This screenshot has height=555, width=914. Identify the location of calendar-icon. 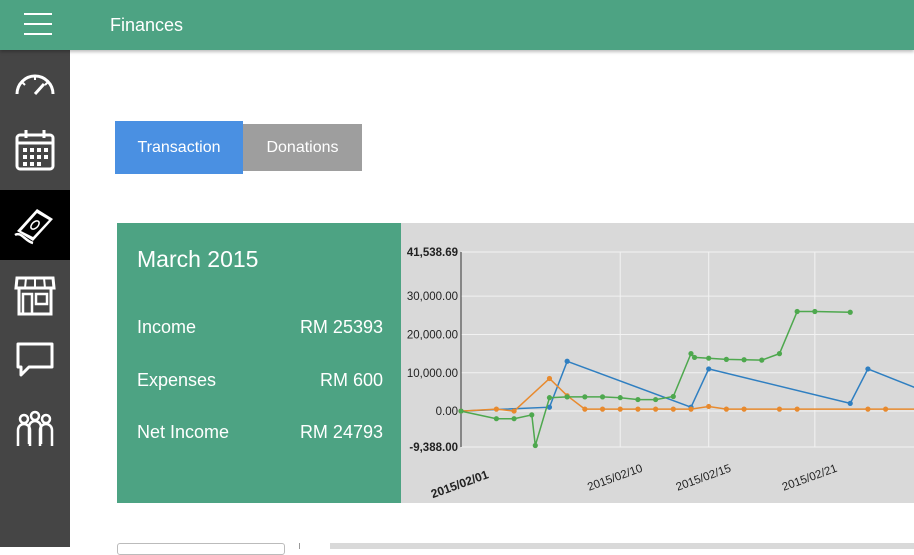
(35, 150).